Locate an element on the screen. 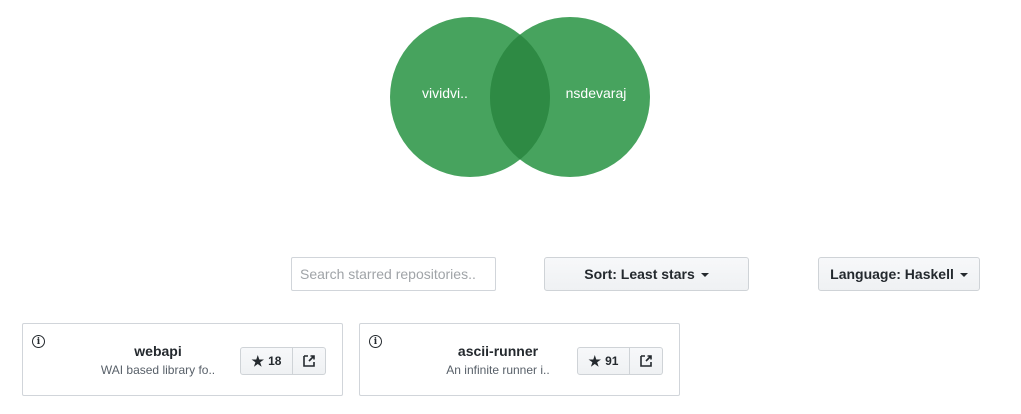 This screenshot has width=1021, height=414. sort-dropdown-button: Sort: Least stars is located at coordinates (646, 274).